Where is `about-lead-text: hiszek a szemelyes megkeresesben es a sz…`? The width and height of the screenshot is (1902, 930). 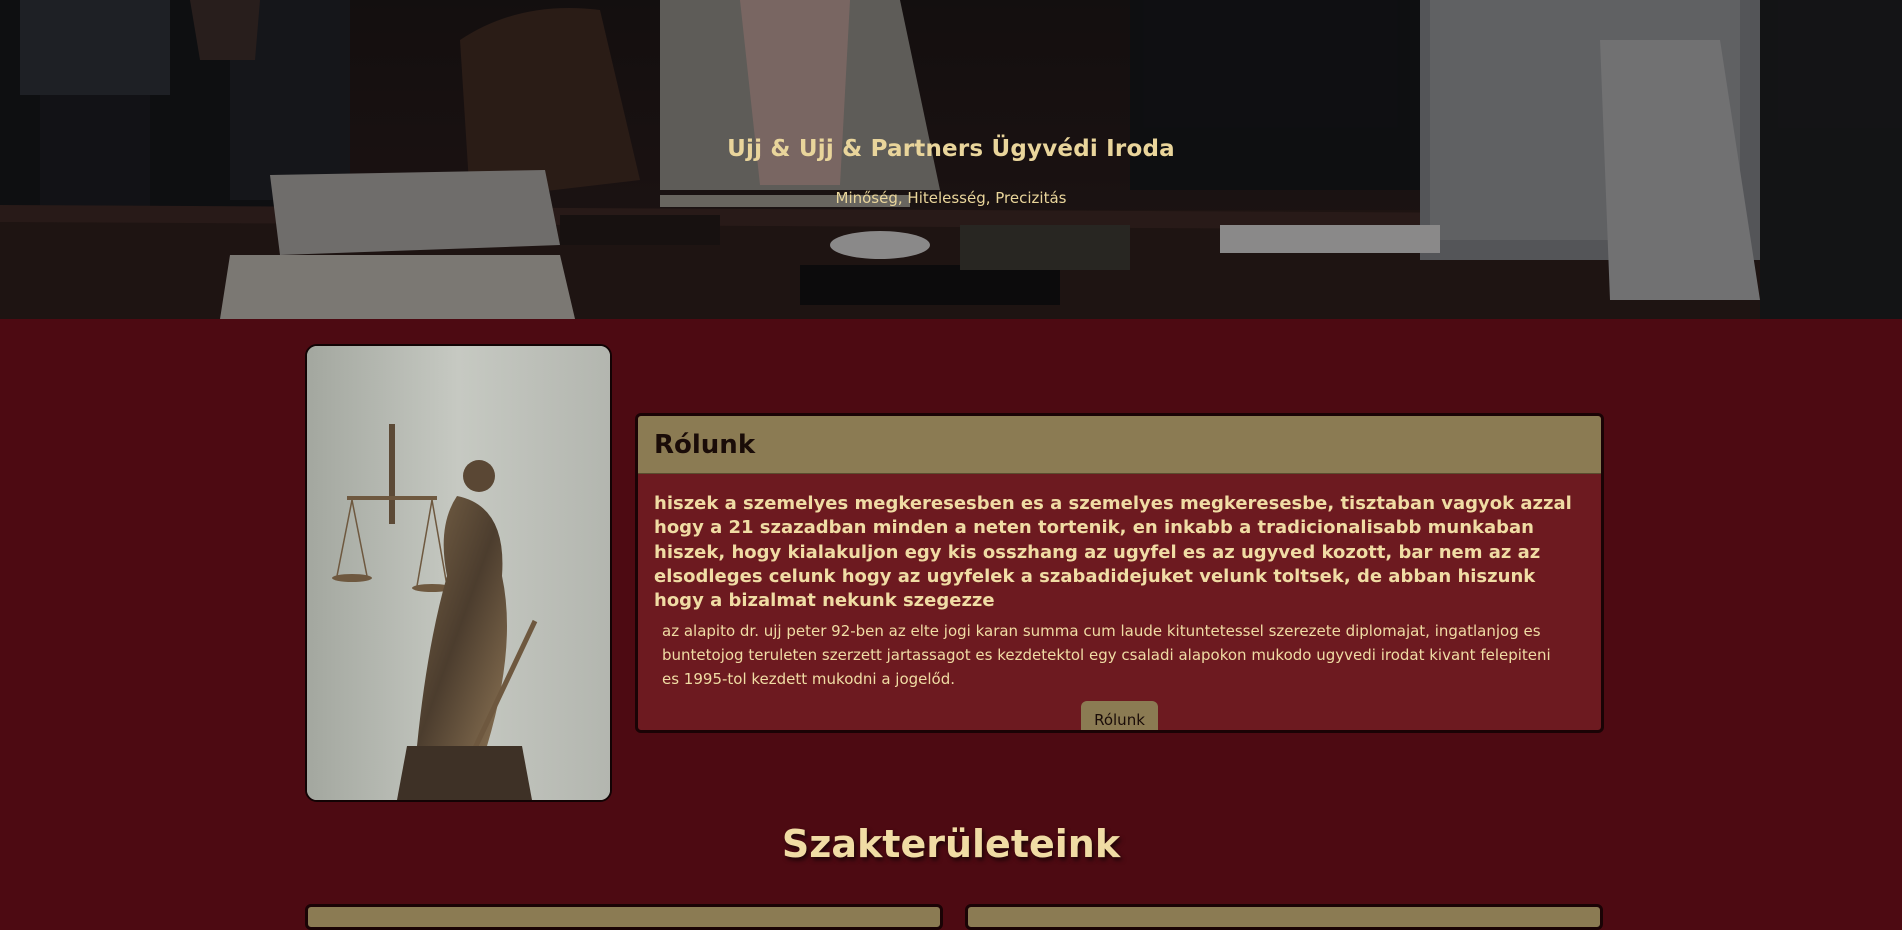 about-lead-text: hiszek a szemelyes megkeresesben es a sz… is located at coordinates (1113, 552).